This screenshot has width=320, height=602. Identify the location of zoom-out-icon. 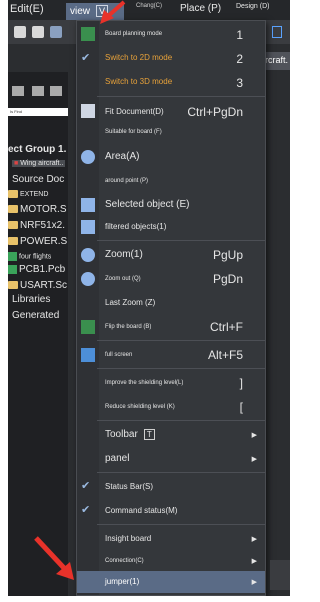
(88, 279).